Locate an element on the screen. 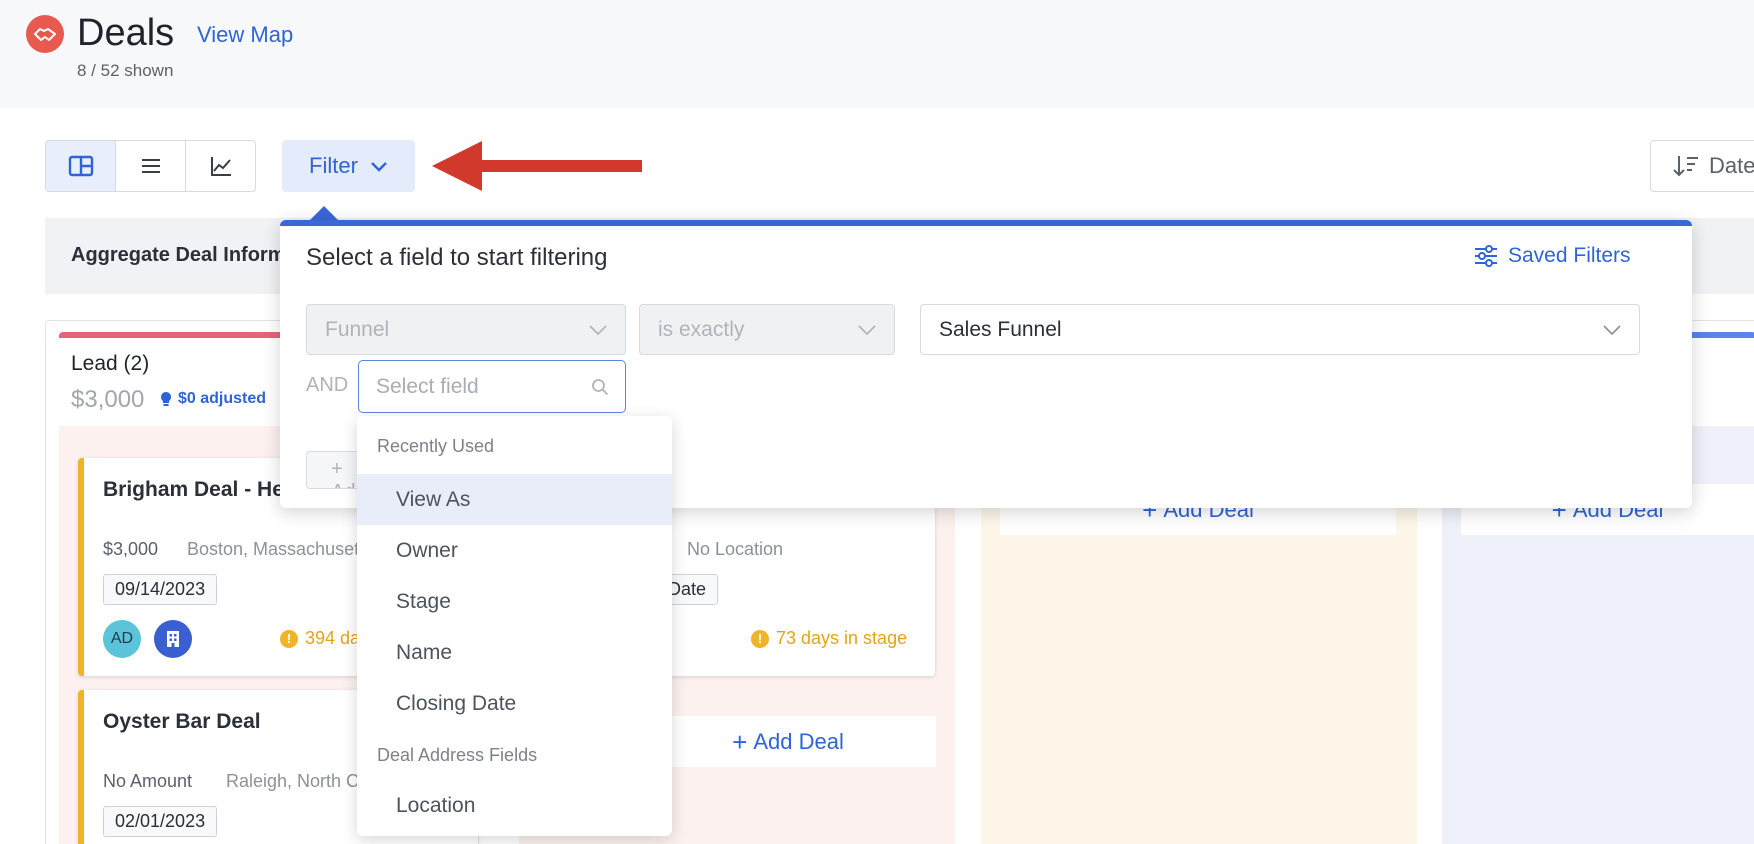 This screenshot has height=844, width=1754. sort-label: Date is located at coordinates (1731, 165).